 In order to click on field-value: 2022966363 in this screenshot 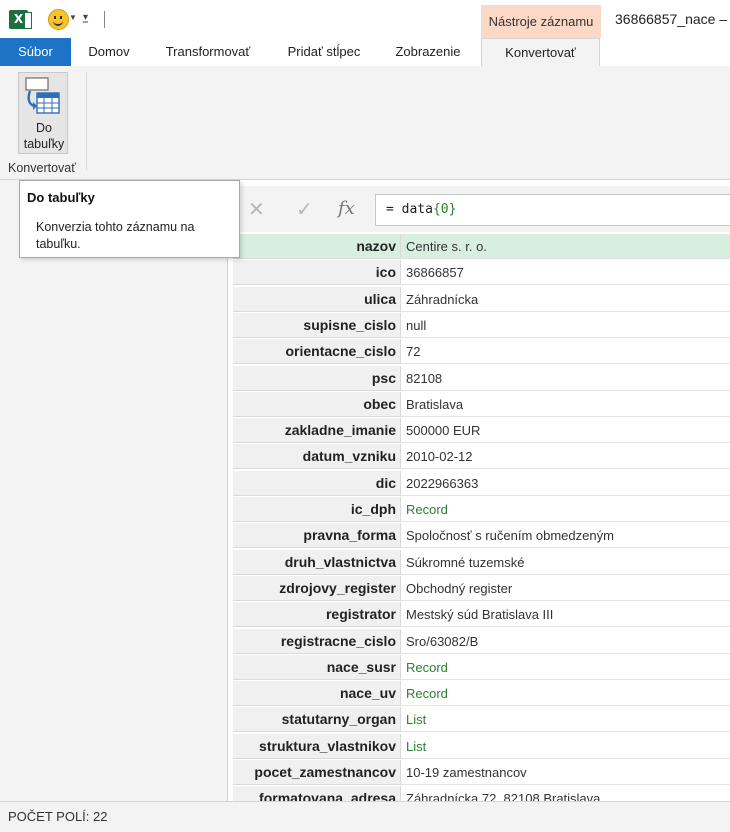, I will do `click(565, 483)`.